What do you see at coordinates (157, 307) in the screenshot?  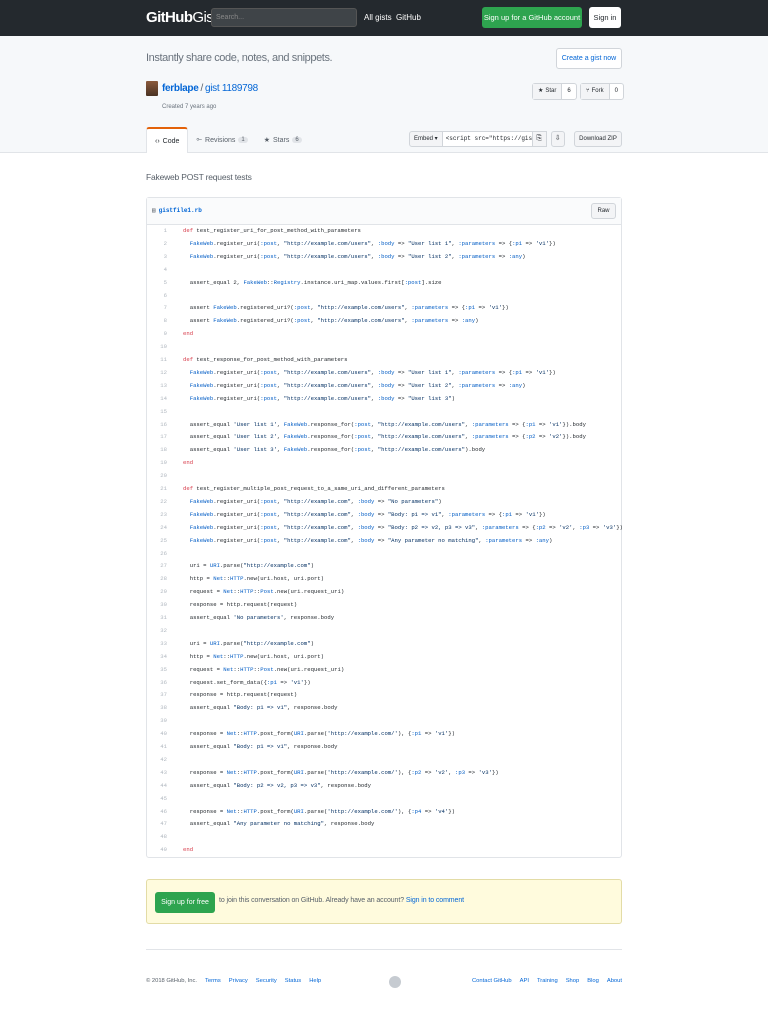 I see `line-number: 7` at bounding box center [157, 307].